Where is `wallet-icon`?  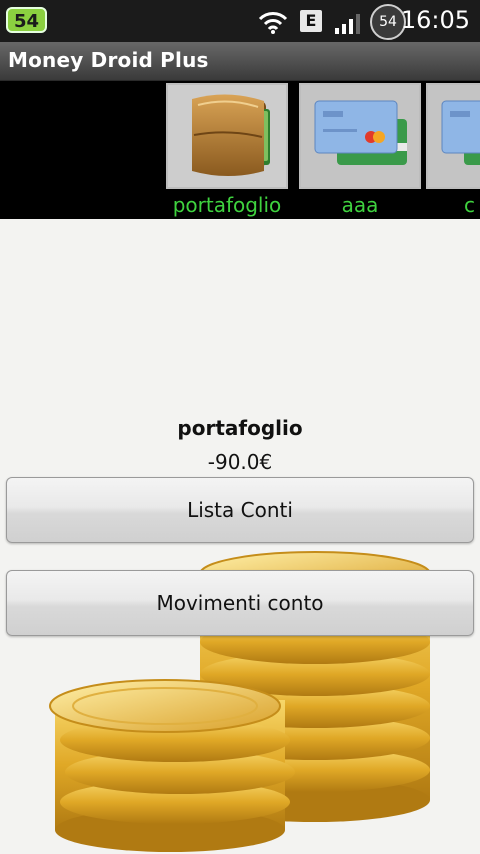
wallet-icon is located at coordinates (231, 135).